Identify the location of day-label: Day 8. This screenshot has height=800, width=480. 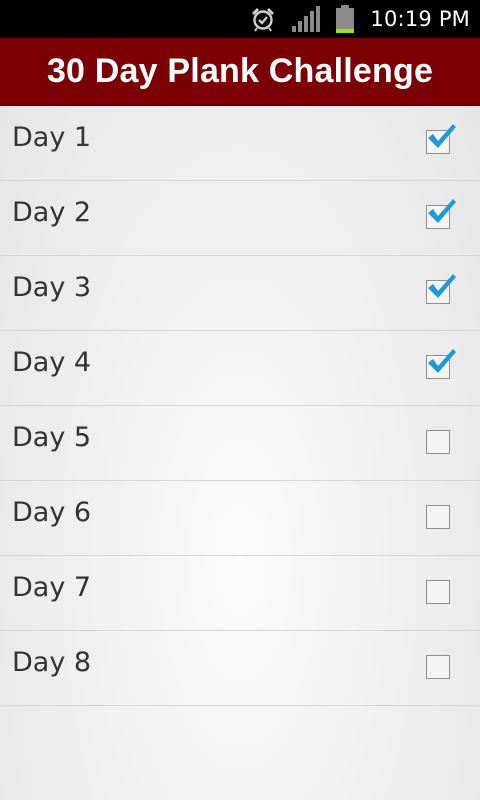
(52, 662).